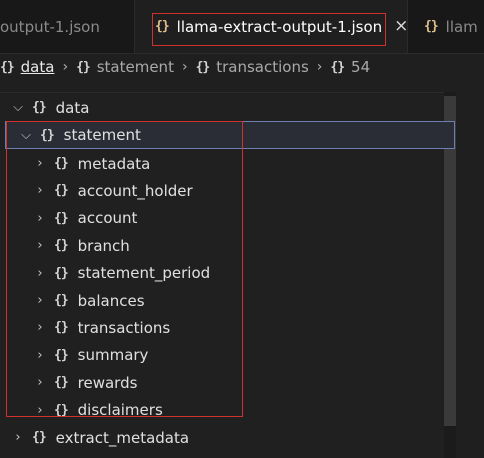 The height and width of the screenshot is (458, 484). I want to click on json-array-icon: {}, so click(203, 67).